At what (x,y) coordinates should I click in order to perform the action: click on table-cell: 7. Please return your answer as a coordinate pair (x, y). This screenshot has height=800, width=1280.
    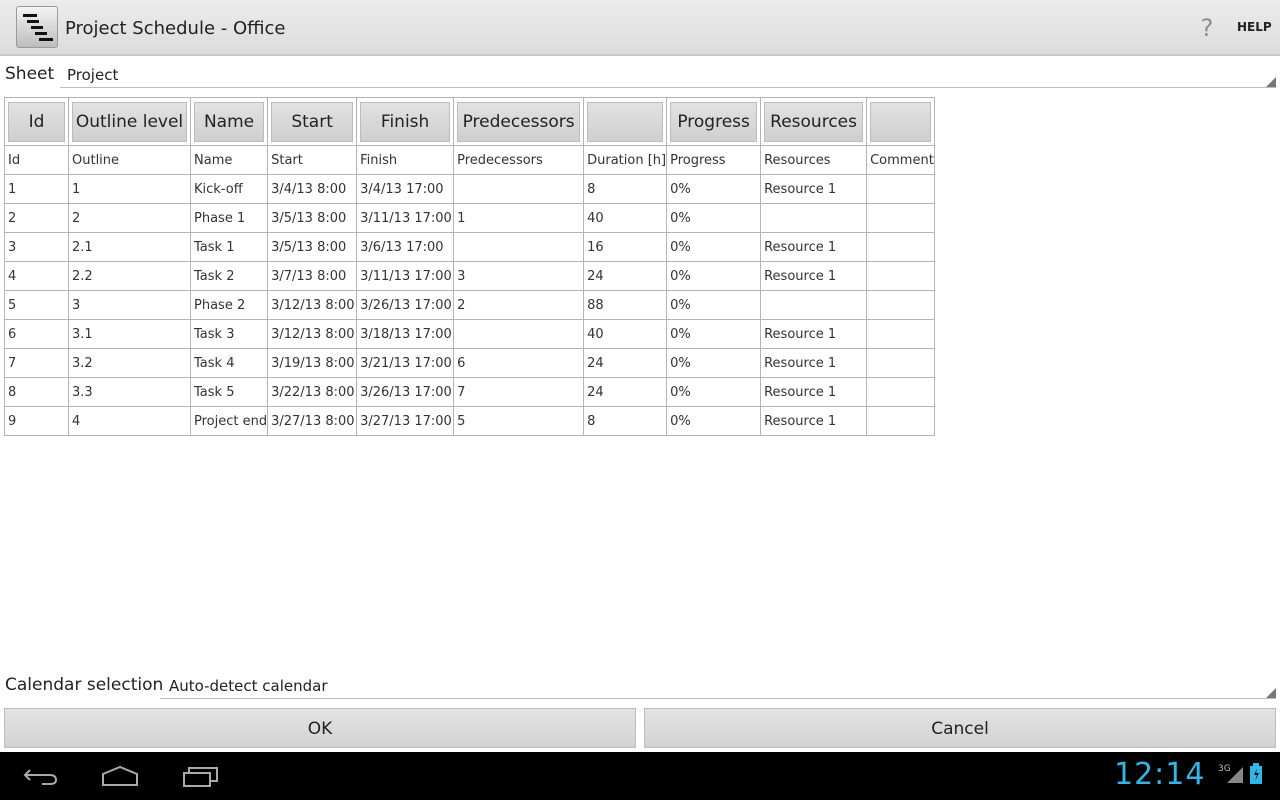
    Looking at the image, I should click on (36, 363).